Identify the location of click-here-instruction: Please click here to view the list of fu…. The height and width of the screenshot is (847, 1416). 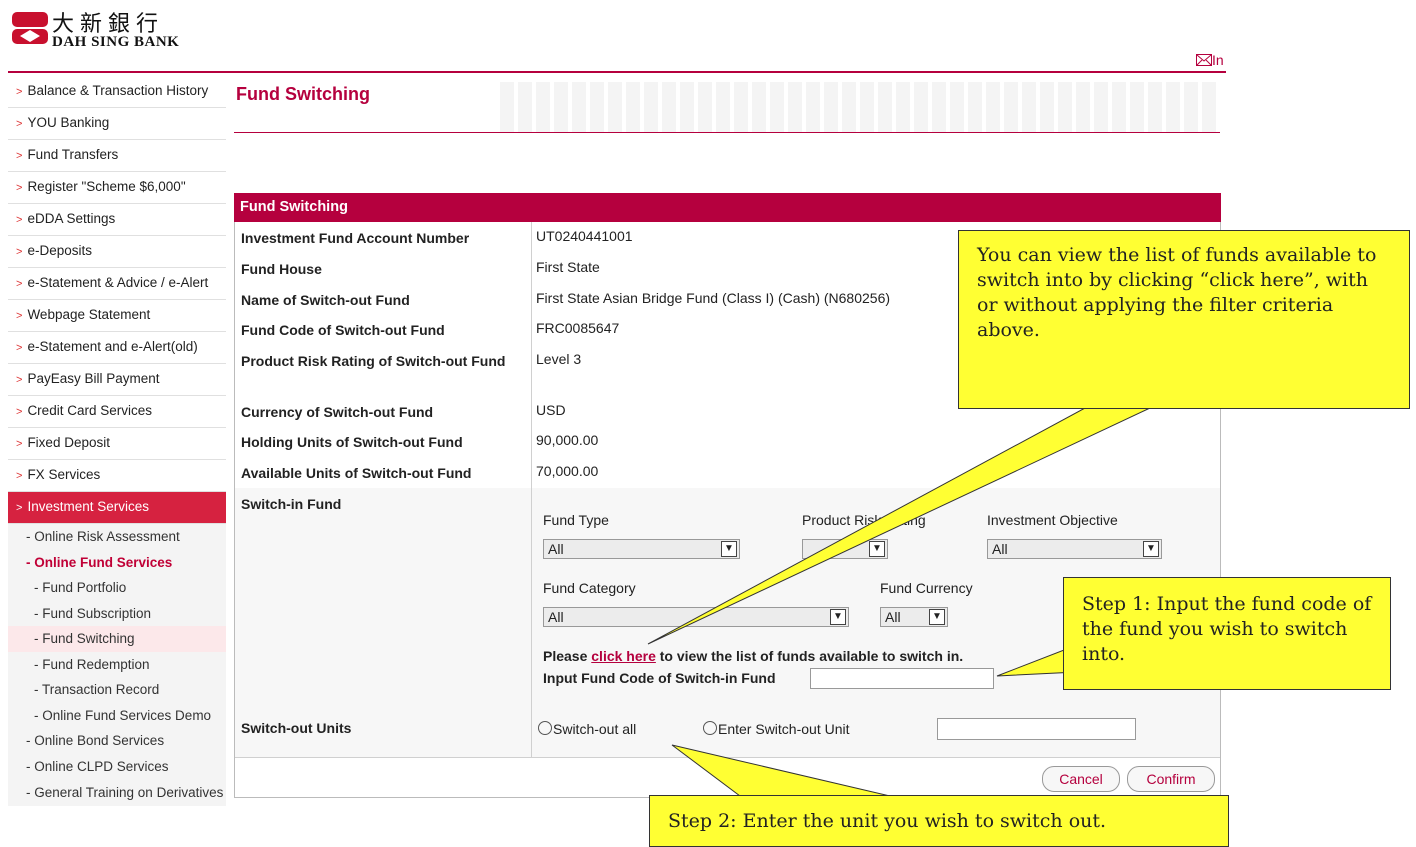
(753, 656).